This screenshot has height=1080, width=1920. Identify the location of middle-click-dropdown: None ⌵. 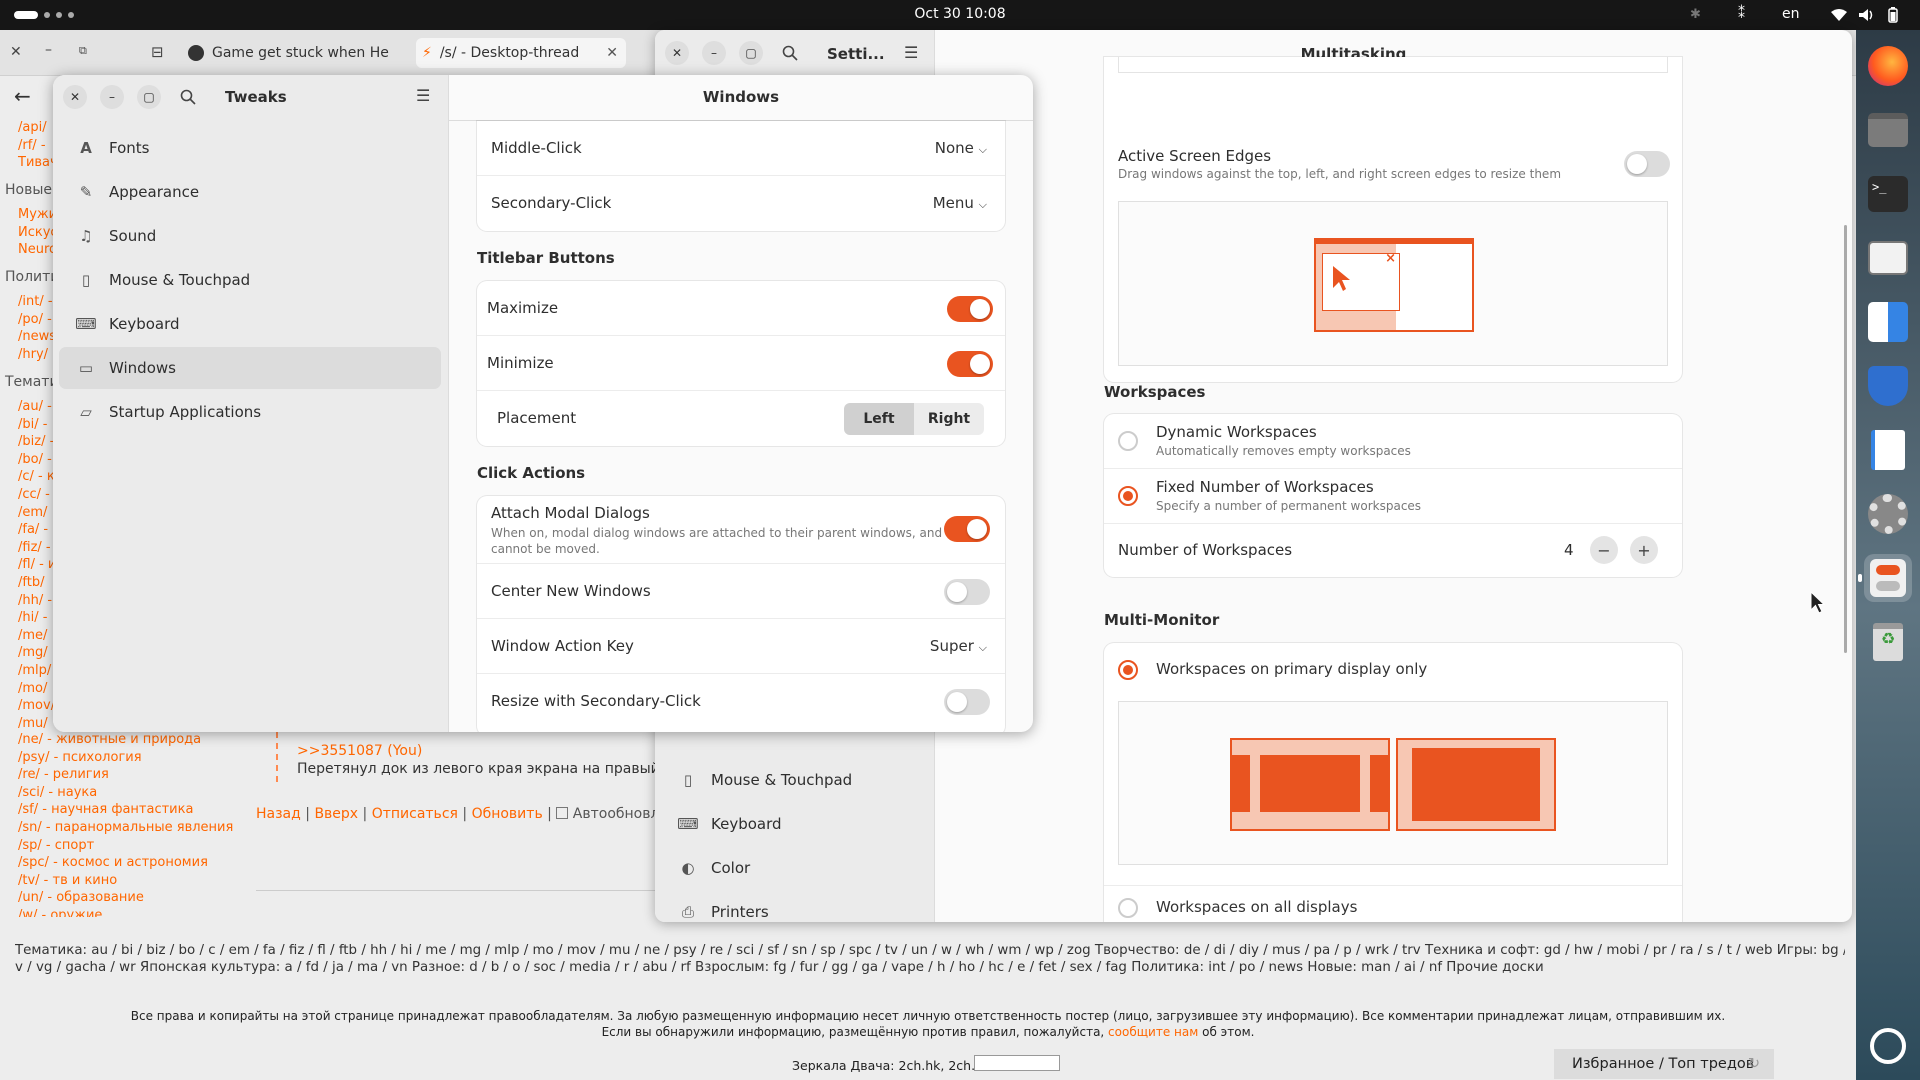
(961, 148).